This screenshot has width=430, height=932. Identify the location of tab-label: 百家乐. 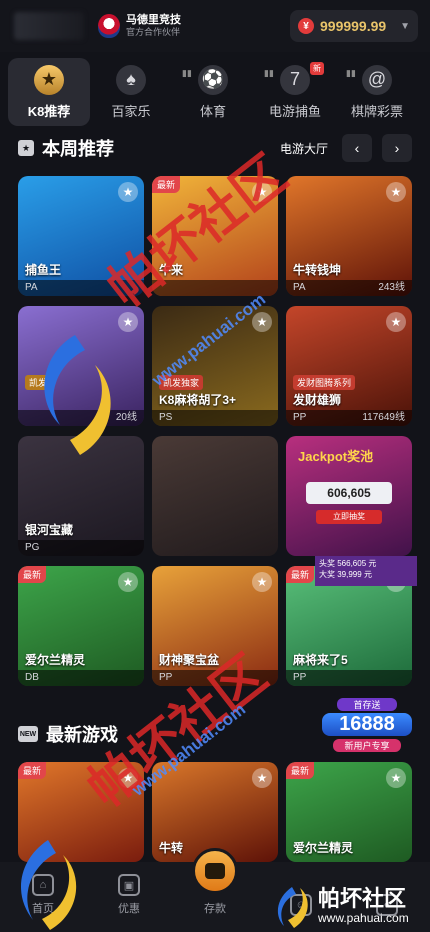
(131, 111).